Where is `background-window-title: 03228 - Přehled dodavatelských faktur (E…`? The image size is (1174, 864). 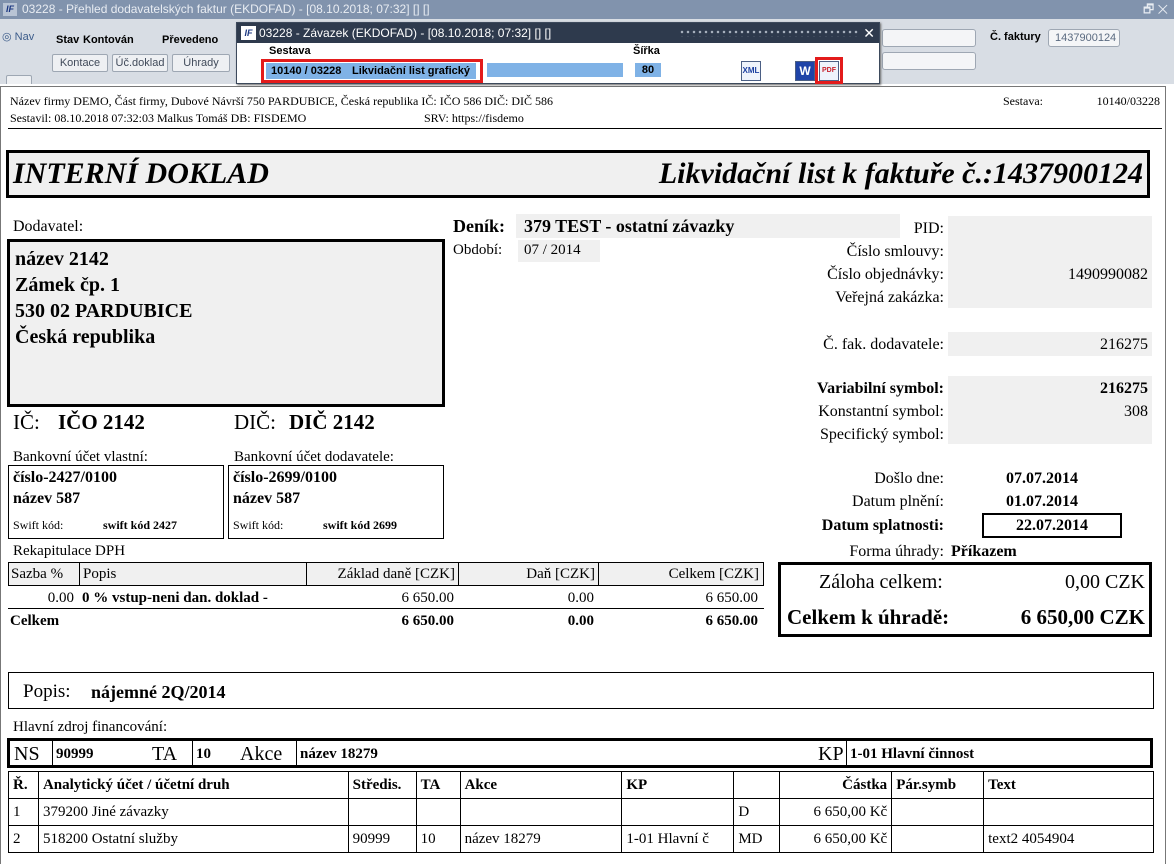 background-window-title: 03228 - Přehled dodavatelských faktur (E… is located at coordinates (587, 9).